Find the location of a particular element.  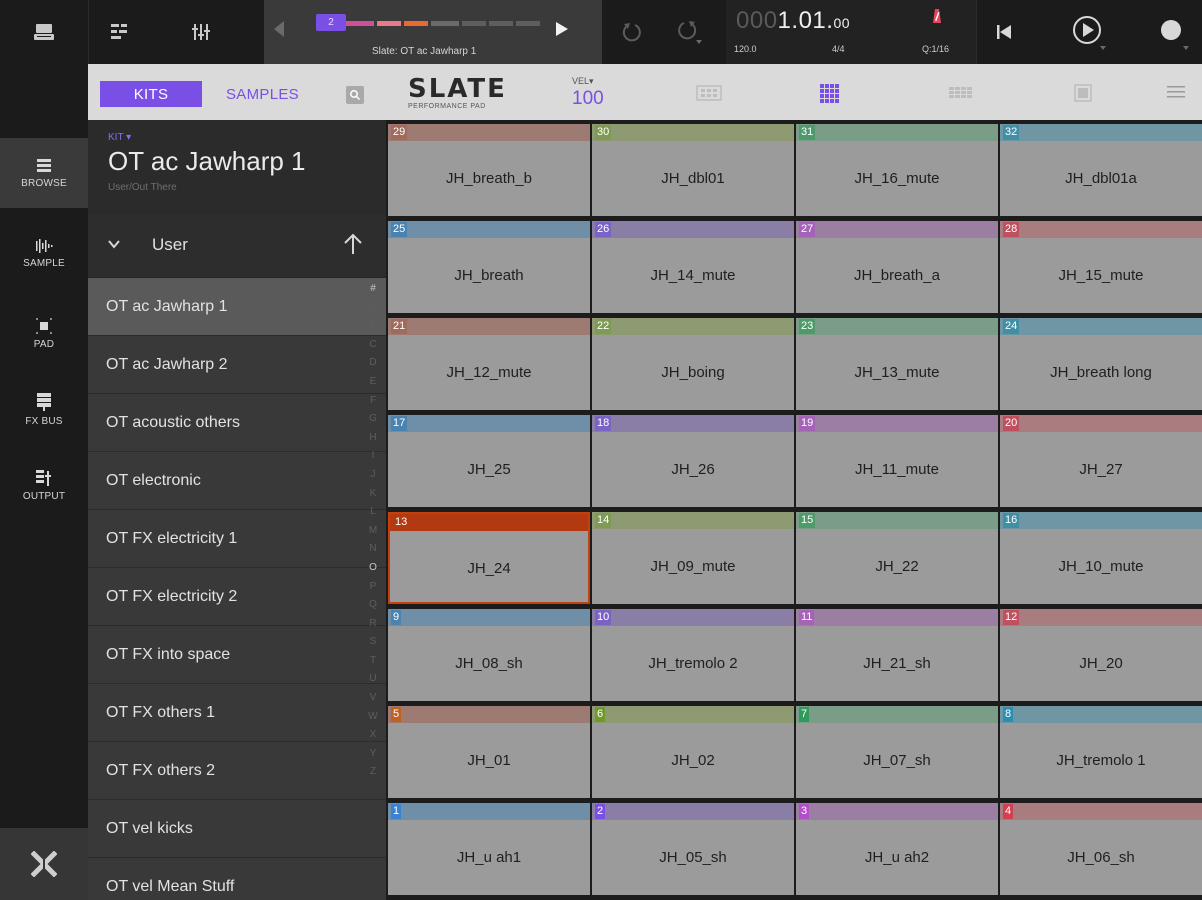

alphabet-letter: M is located at coordinates (373, 531).